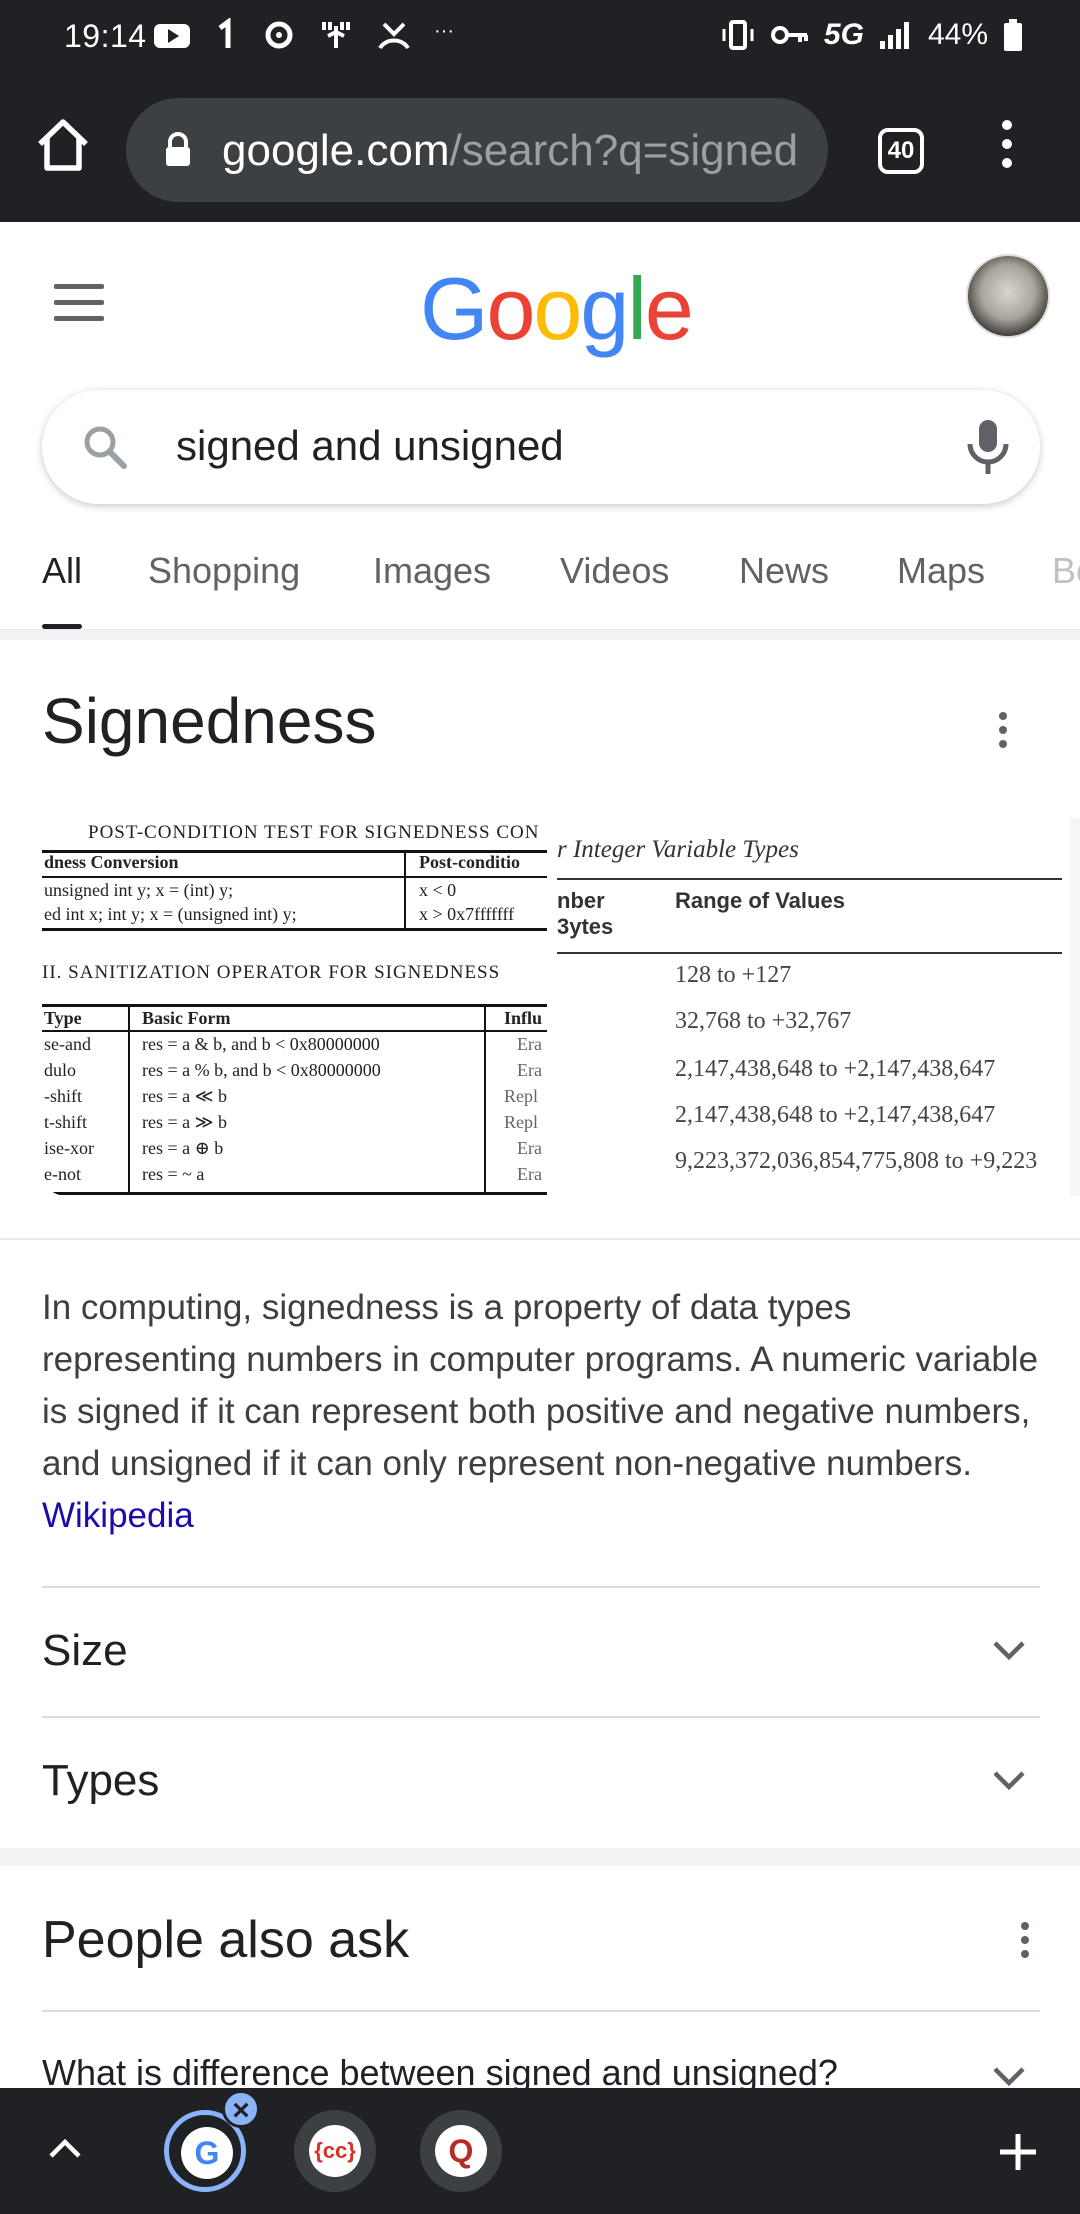 This screenshot has height=2214, width=1080. What do you see at coordinates (178, 149) in the screenshot?
I see `lock-icon` at bounding box center [178, 149].